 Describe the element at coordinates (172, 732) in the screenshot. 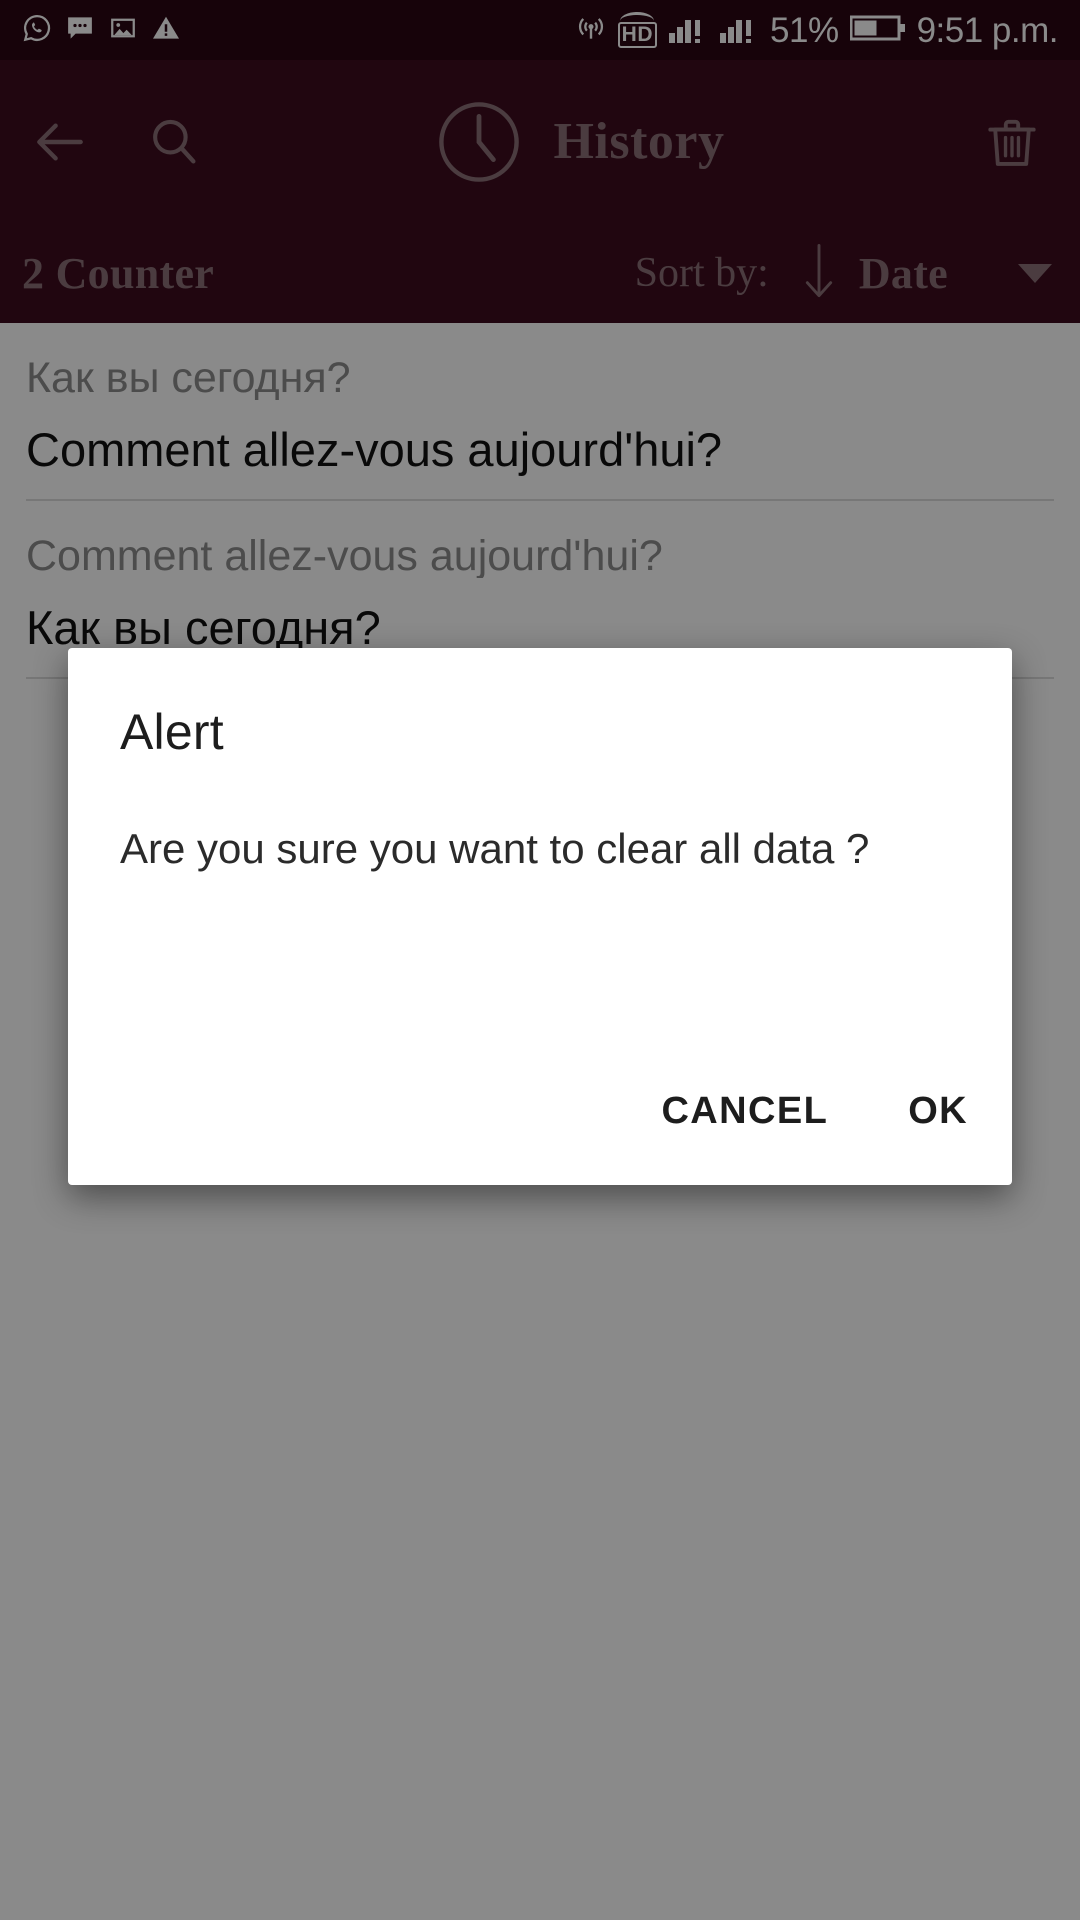

I see `dialog-title: Alert` at that location.